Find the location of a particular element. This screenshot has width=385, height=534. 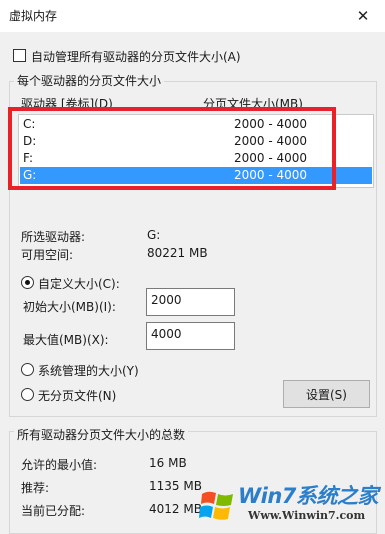

drive-column-header: 驱动器 [卷标](D) is located at coordinates (67, 104).